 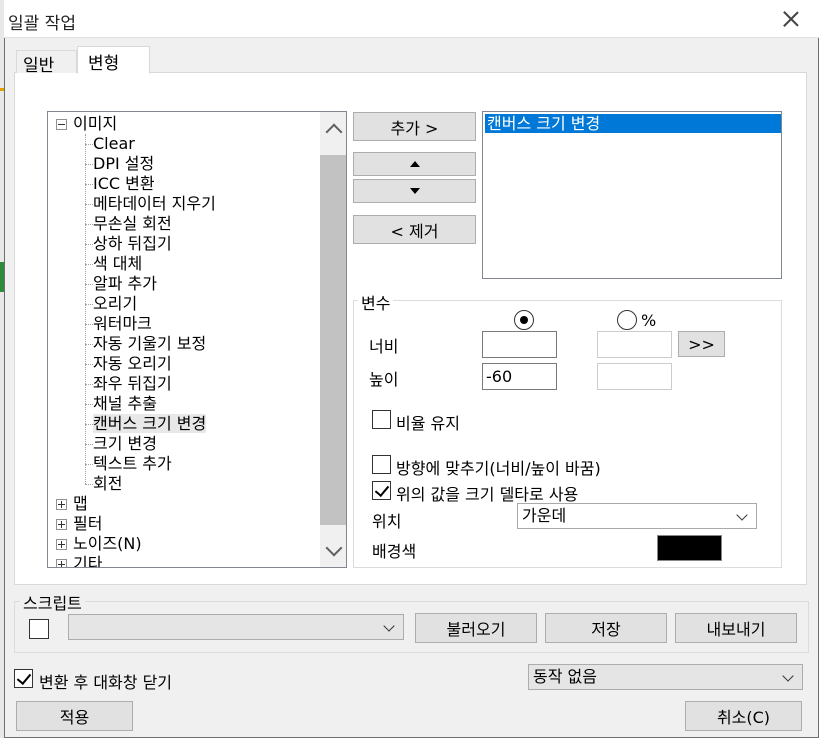 I want to click on script-enable-checkbox, so click(x=39, y=629).